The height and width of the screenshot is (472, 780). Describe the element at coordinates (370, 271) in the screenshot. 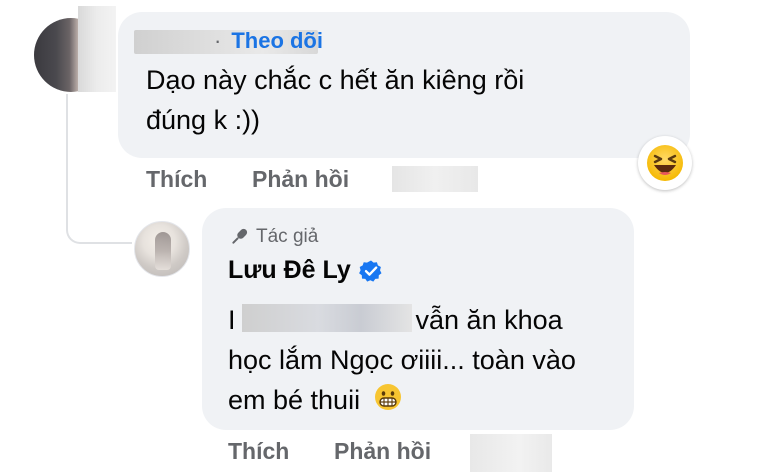

I see `verified-badge-icon` at that location.